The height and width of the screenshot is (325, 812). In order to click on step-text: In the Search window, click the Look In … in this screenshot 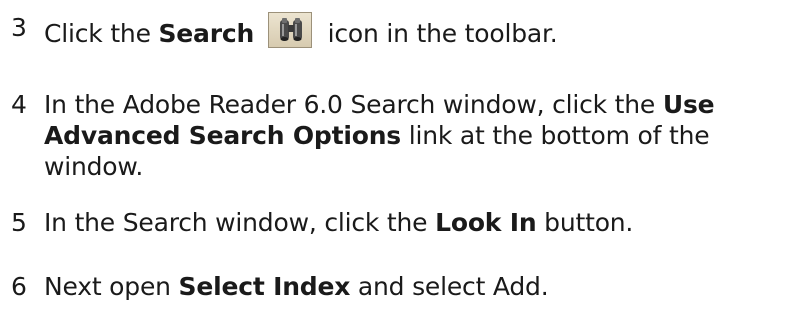, I will do `click(428, 222)`.